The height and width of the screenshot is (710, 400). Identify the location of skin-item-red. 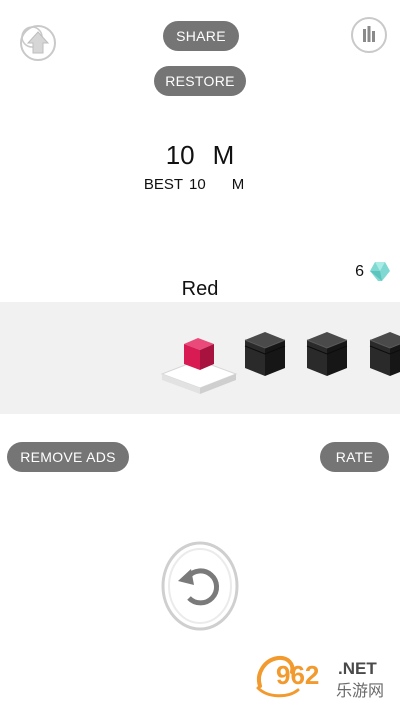
(200, 365).